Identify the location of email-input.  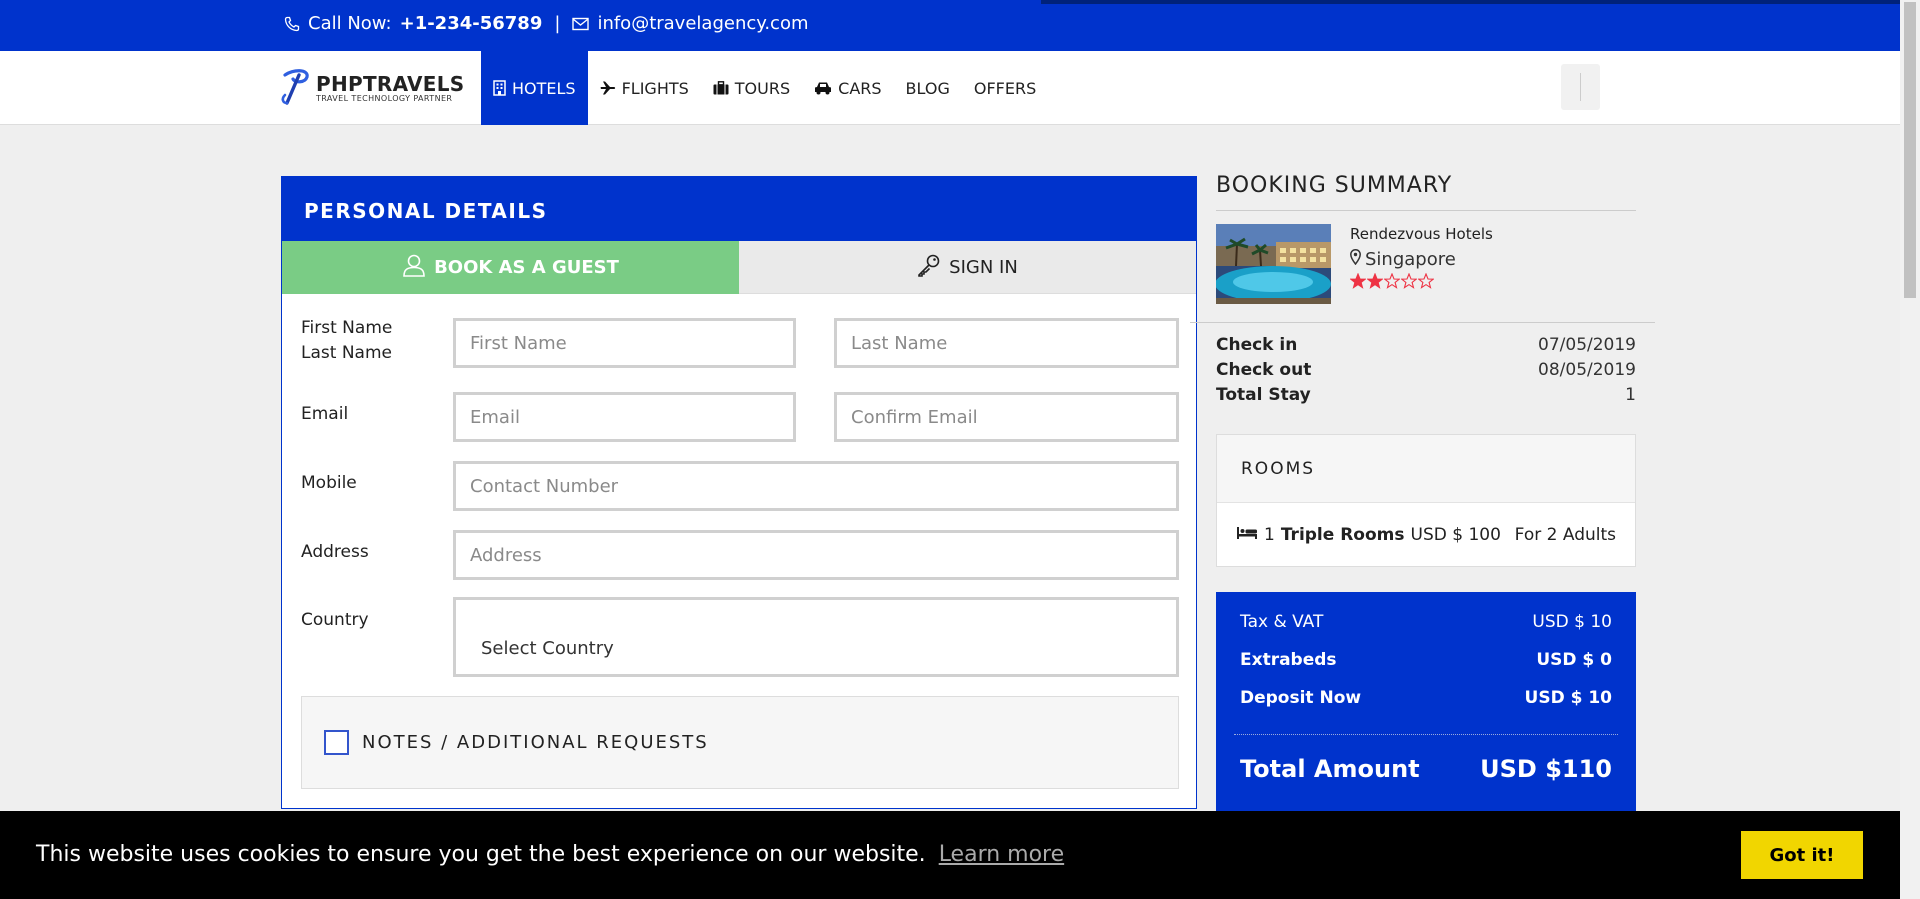
(624, 417).